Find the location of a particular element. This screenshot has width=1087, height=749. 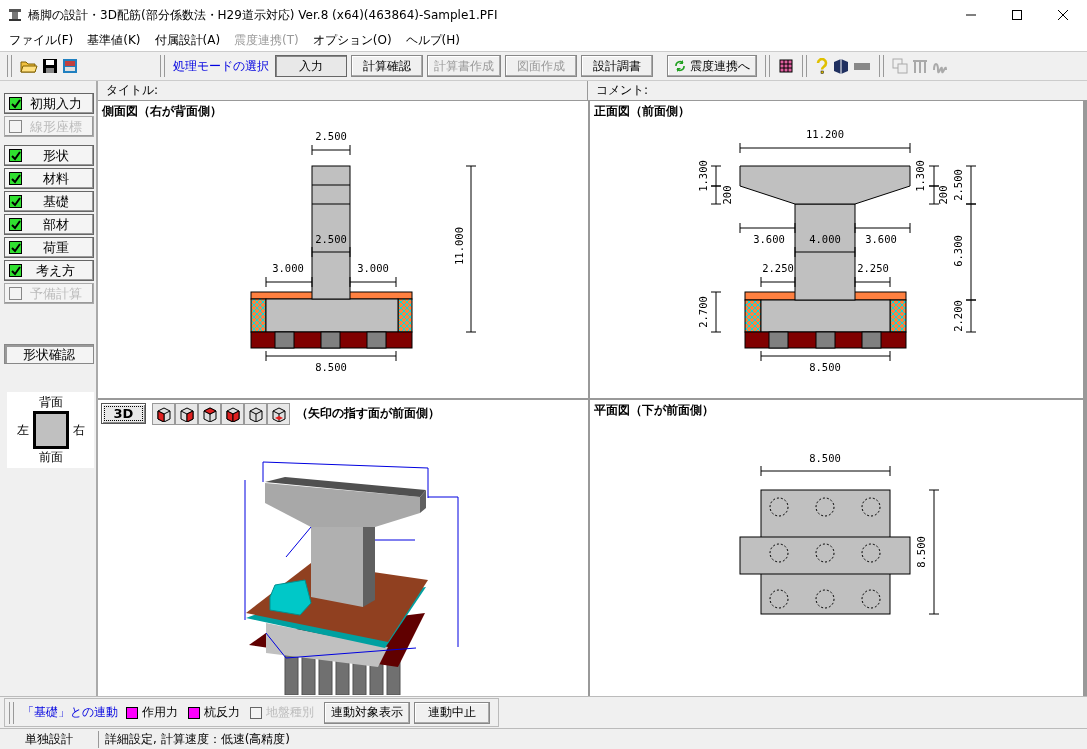

dimension-label: 4.000 is located at coordinates (825, 239).